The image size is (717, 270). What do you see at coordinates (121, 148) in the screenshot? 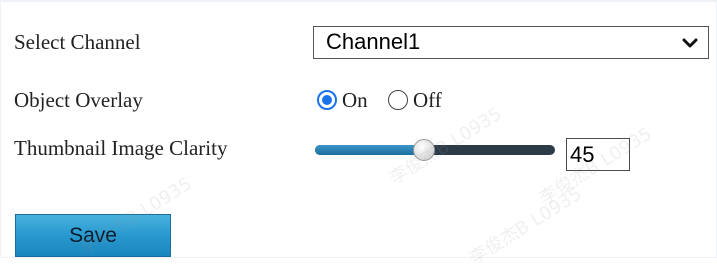
I see `thumbnail-clarity-label: Thumbnail Image Clarity` at bounding box center [121, 148].